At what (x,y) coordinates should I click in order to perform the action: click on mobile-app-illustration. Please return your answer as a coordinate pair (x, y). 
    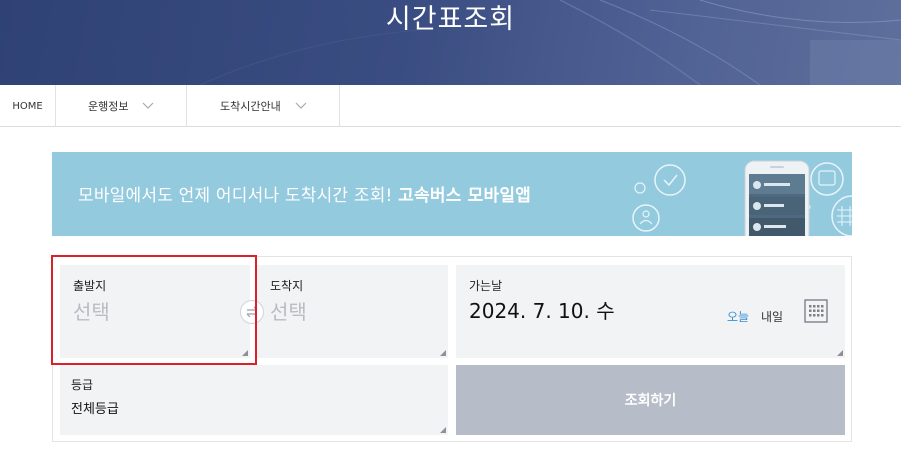
    Looking at the image, I should click on (742, 198).